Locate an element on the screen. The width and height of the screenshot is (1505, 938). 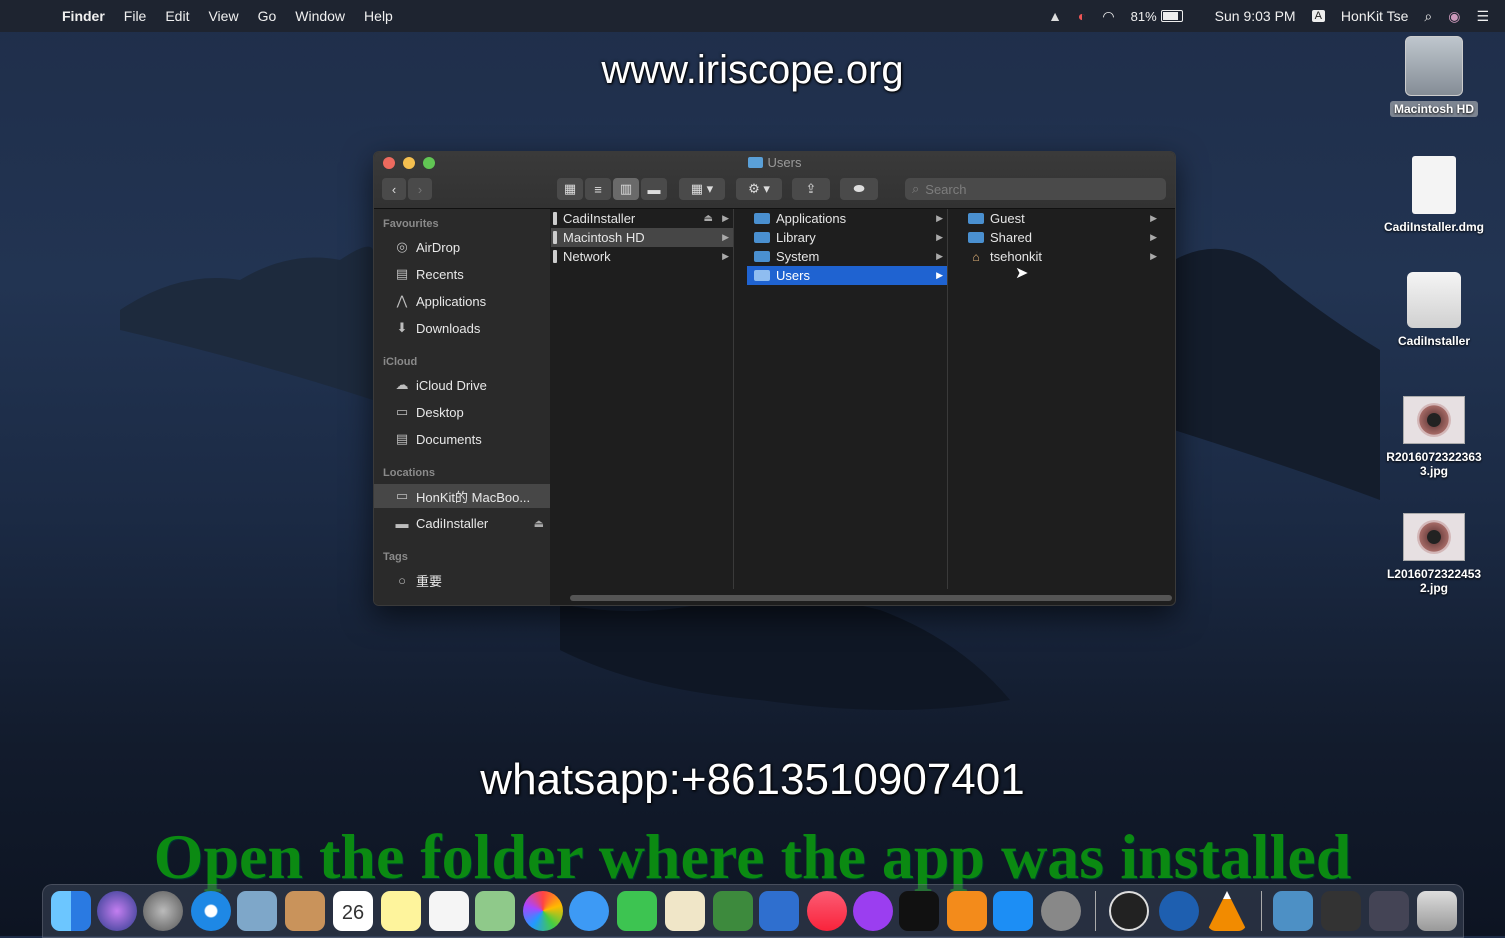
gallery-view-button: ▬ is located at coordinates (654, 189).